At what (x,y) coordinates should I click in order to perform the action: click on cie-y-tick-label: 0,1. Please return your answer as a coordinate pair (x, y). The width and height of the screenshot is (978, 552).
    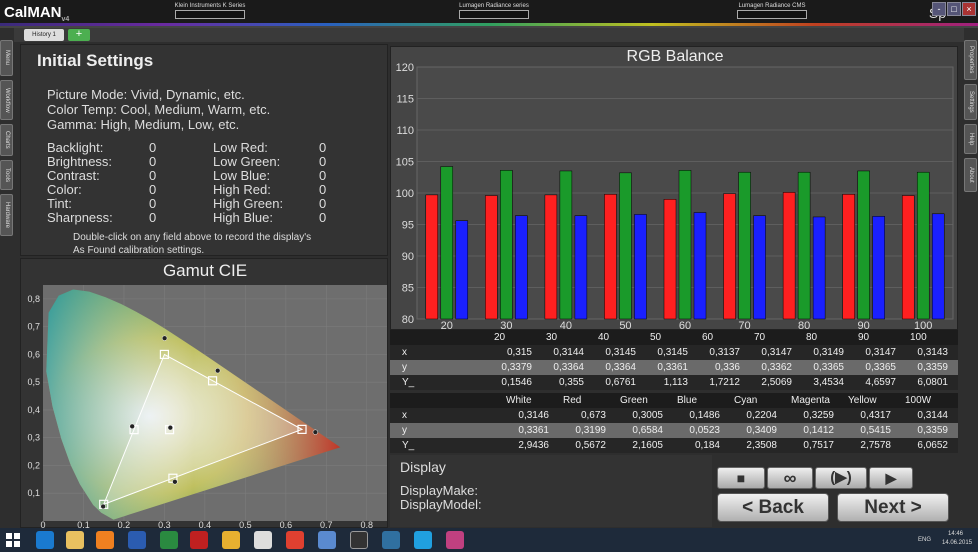
    Looking at the image, I should click on (33, 493).